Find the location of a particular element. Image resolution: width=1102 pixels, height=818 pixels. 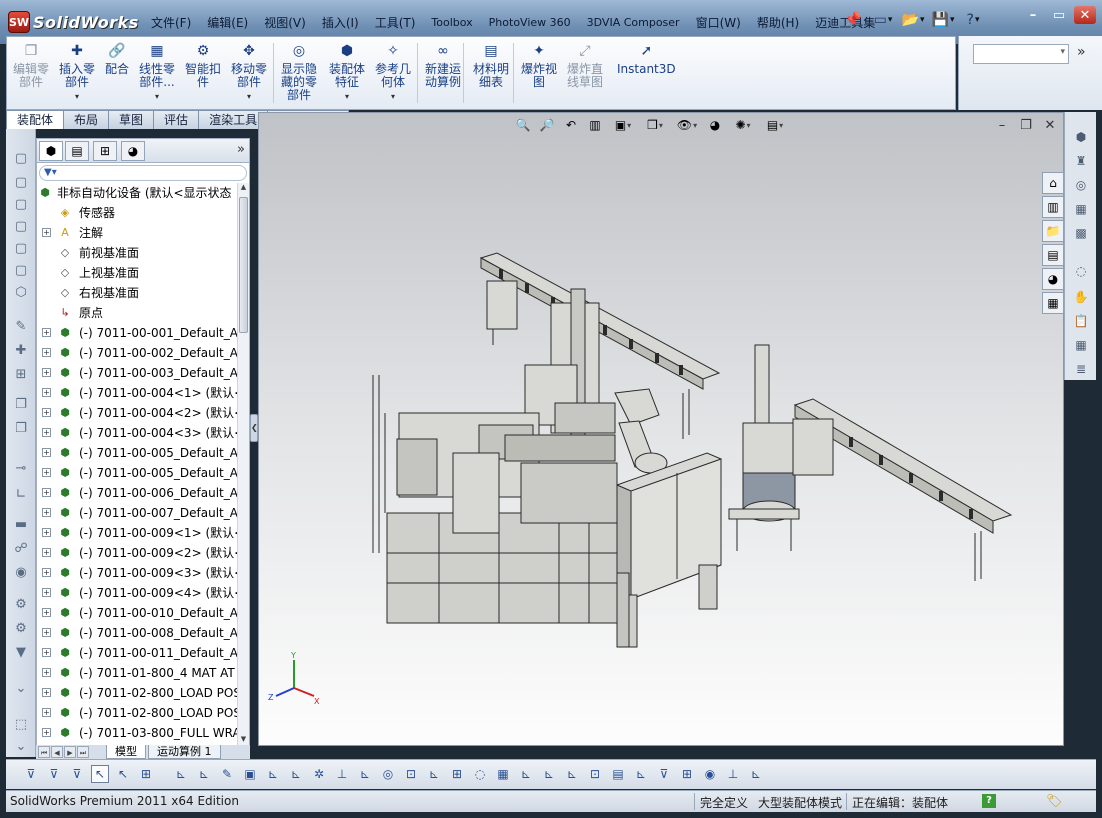

tree-scrollbar: ▲ ▼ is located at coordinates (243, 465).